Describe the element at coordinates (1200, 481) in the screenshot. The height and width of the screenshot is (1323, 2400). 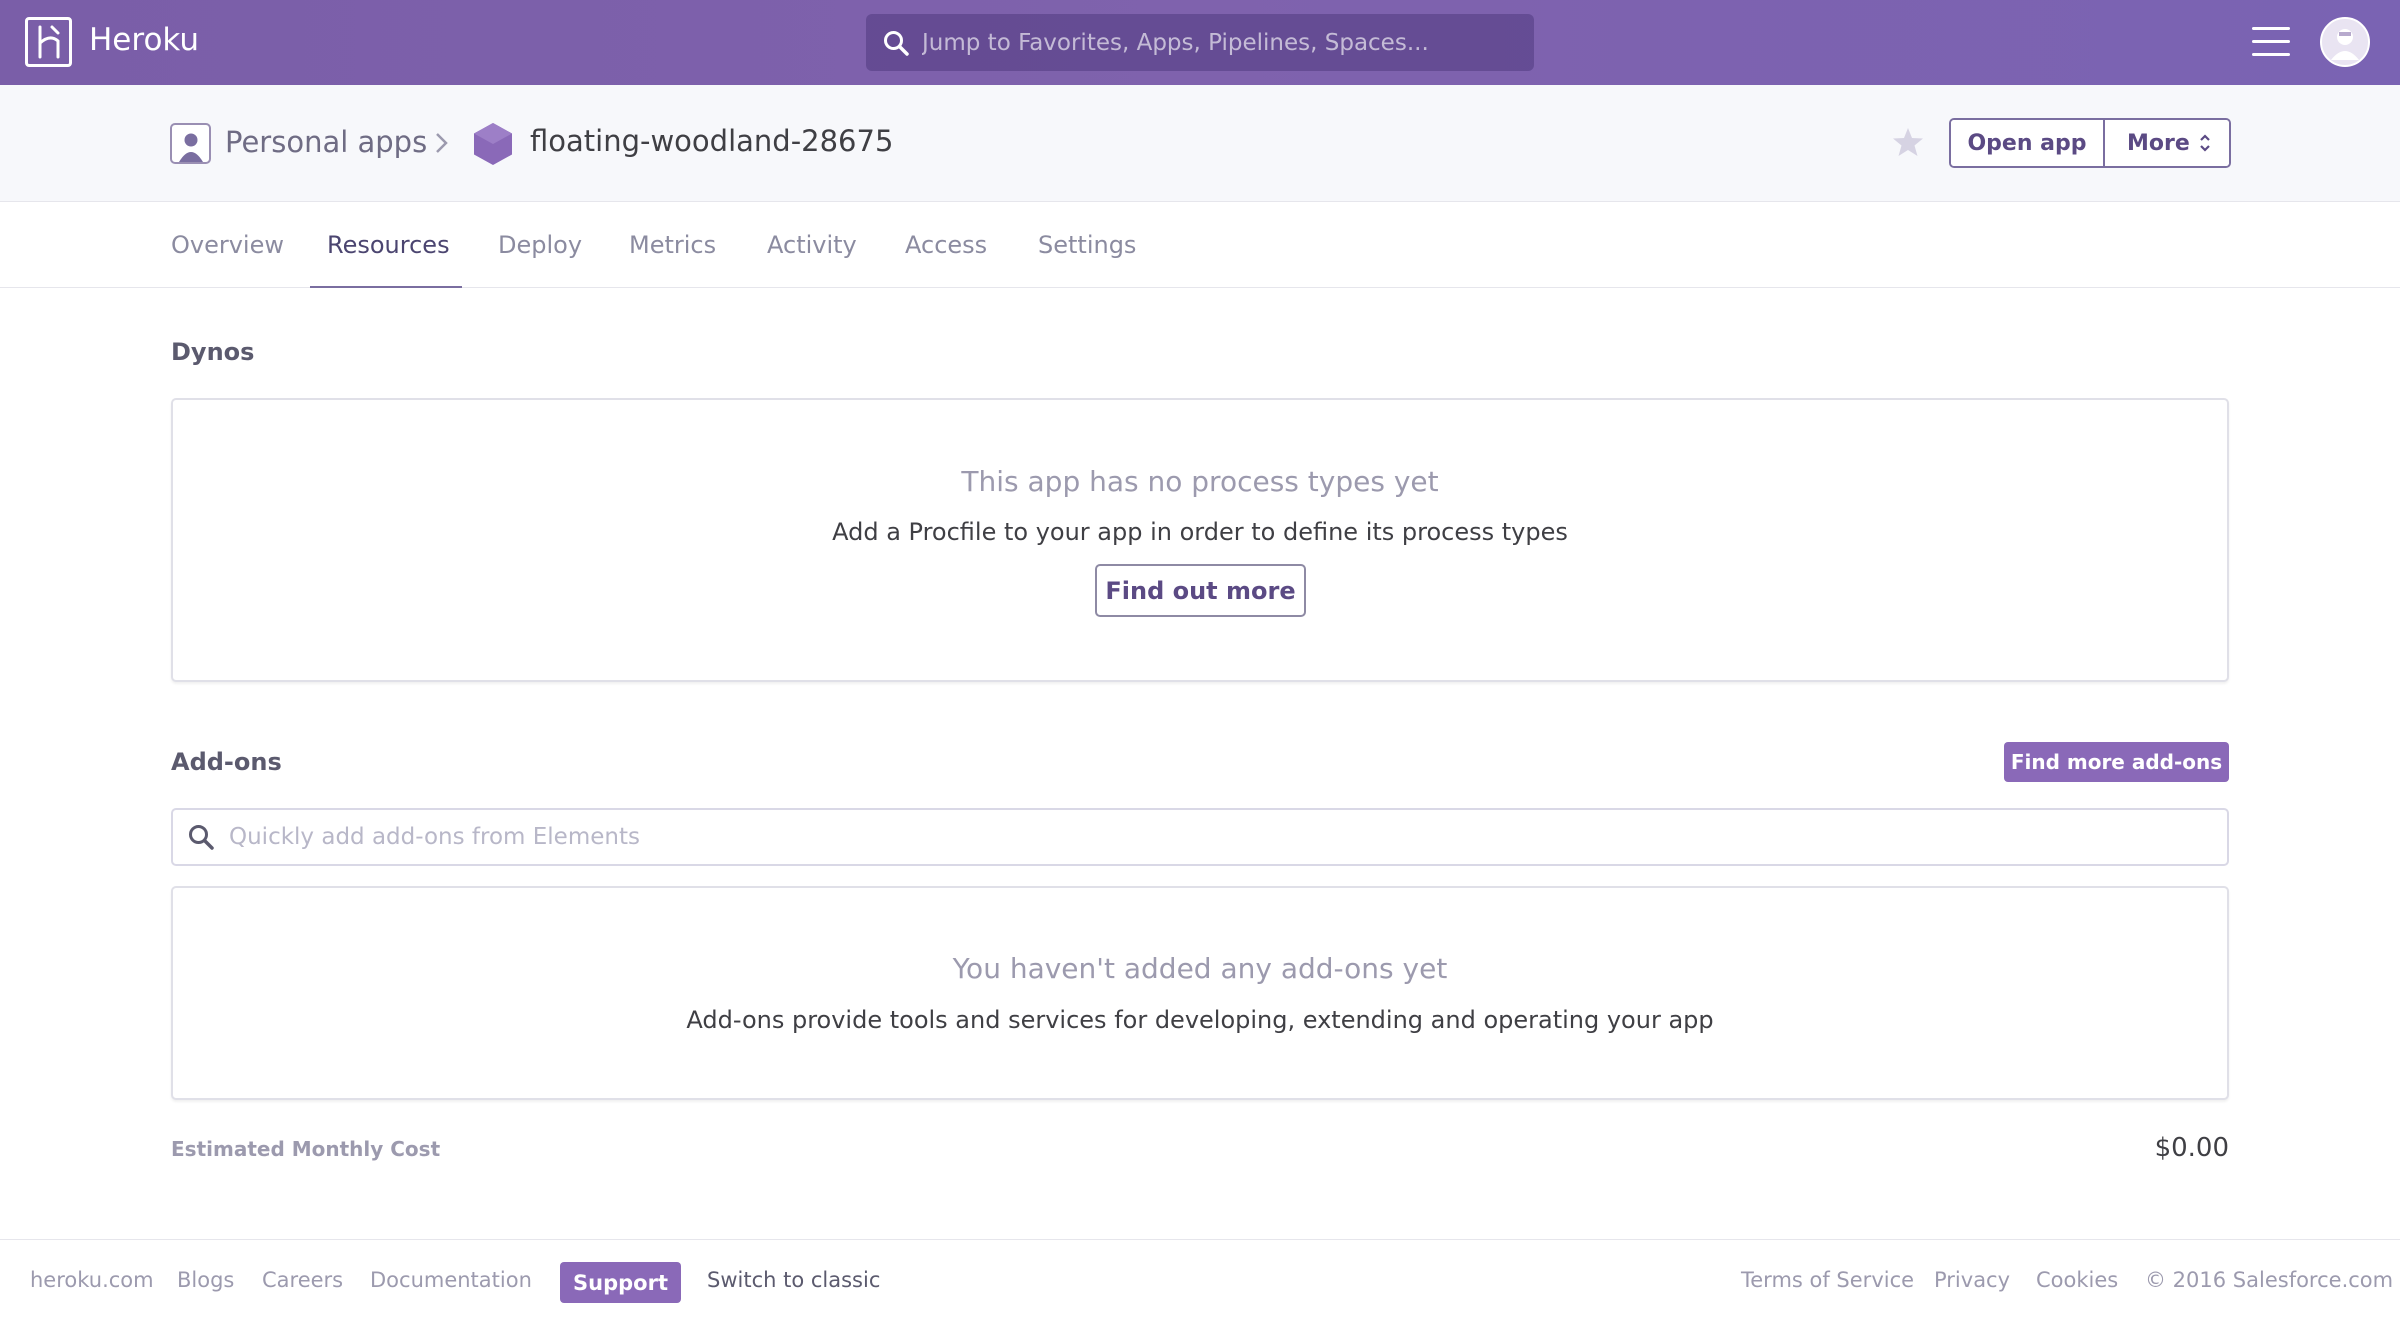
I see `dynos-empty-heading: This app has no process types yet` at that location.